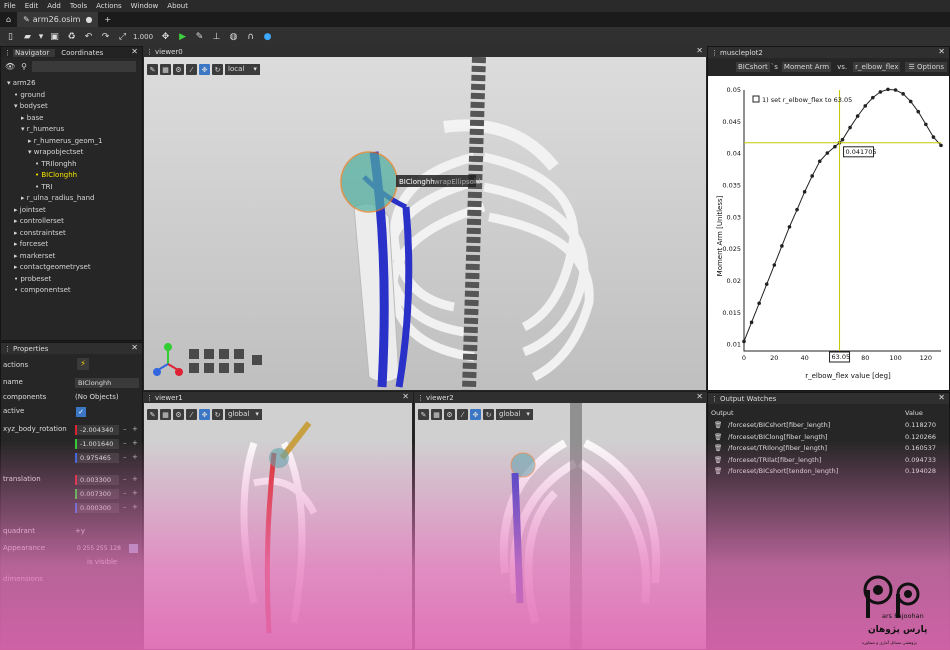 The height and width of the screenshot is (650, 950). I want to click on tab-navigator: Navigator, so click(34, 52).